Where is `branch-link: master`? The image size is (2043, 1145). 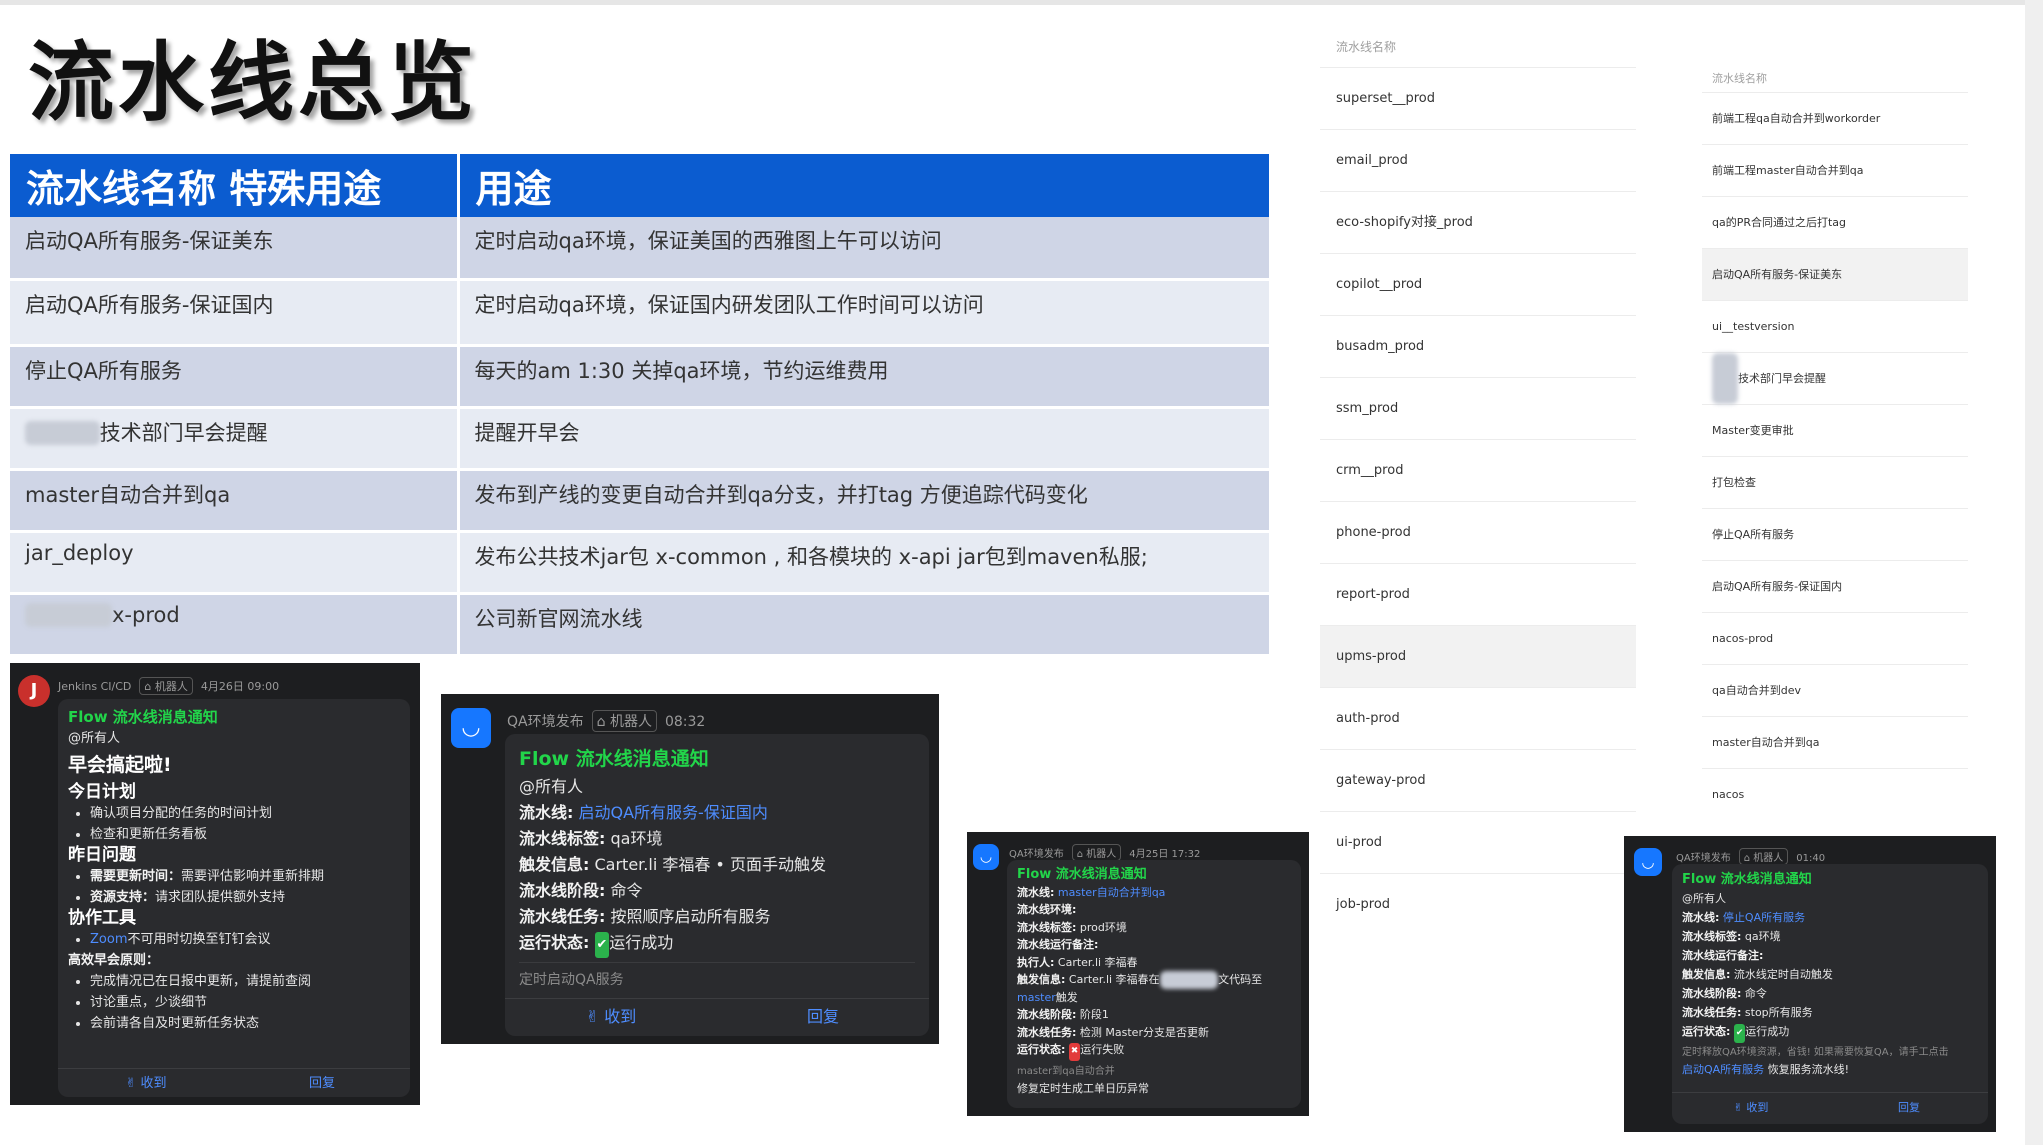 branch-link: master is located at coordinates (1036, 997).